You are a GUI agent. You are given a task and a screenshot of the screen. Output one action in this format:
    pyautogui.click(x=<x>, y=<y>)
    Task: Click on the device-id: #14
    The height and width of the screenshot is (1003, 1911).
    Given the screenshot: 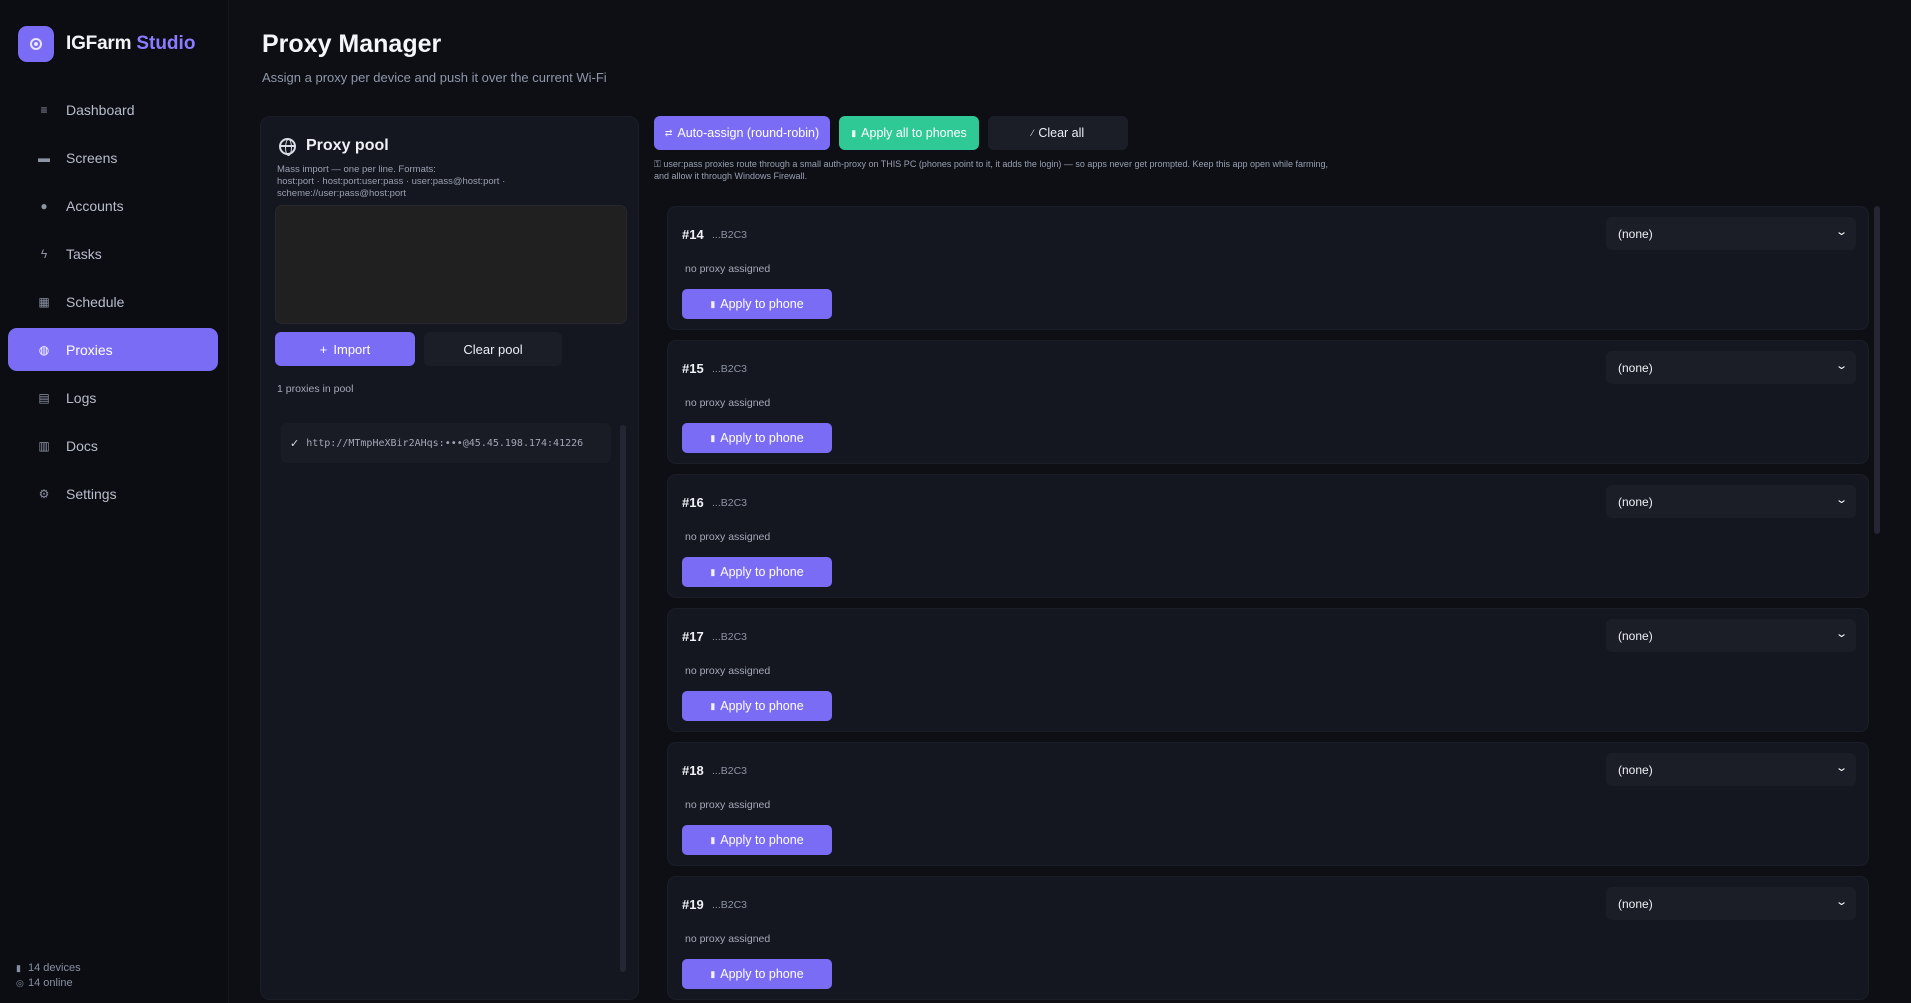 What is the action you would take?
    pyautogui.click(x=693, y=234)
    